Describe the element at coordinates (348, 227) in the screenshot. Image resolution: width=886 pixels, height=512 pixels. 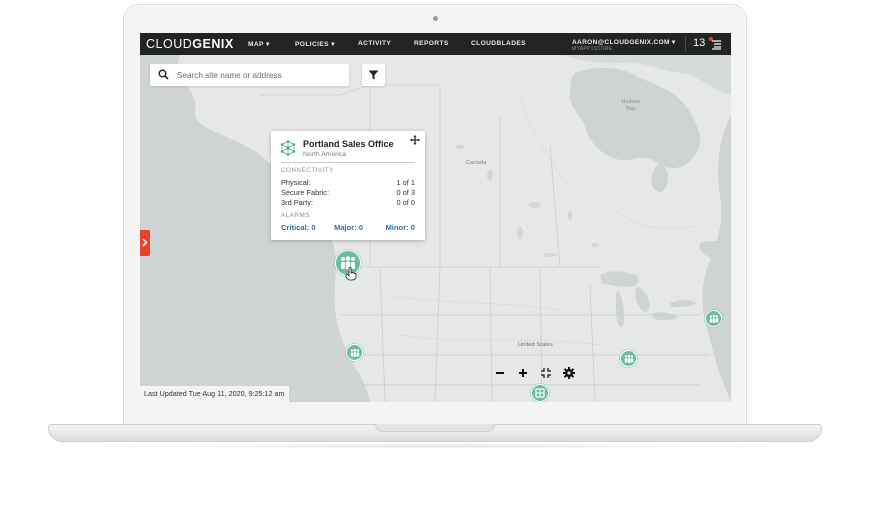
I see `alarm-major-link: Major: 0` at that location.